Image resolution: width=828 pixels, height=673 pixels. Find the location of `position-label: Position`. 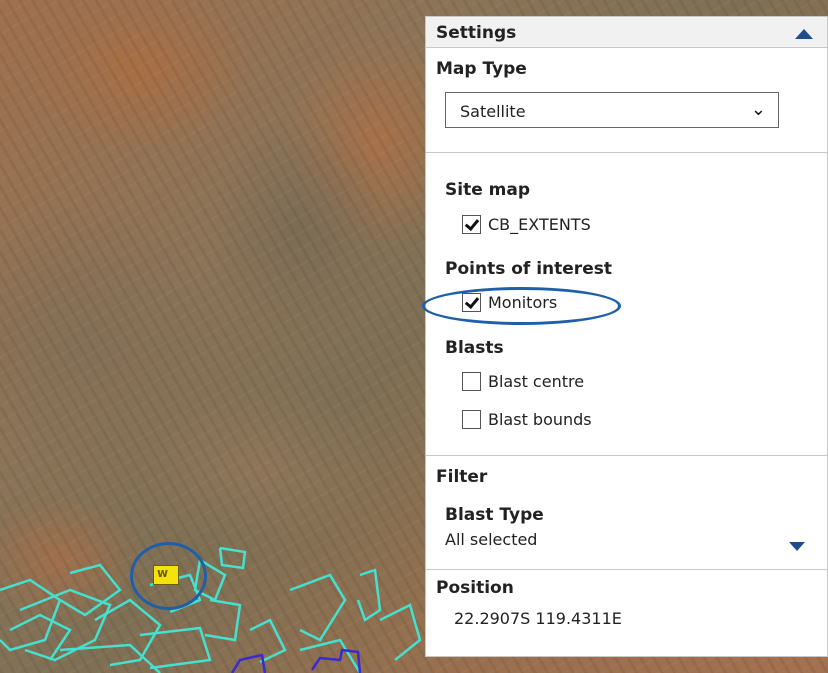

position-label: Position is located at coordinates (475, 588).